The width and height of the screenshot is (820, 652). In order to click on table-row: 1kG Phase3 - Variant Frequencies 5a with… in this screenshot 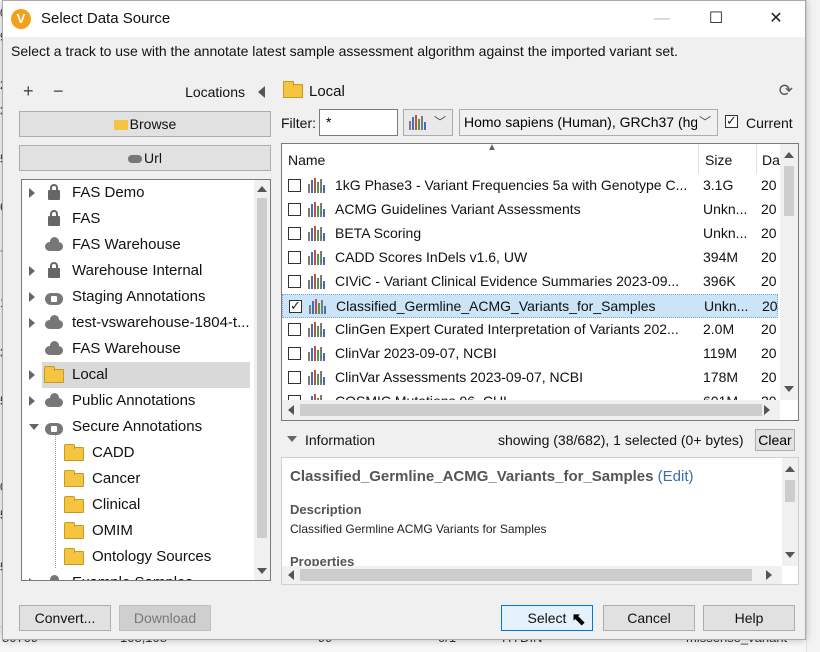, I will do `click(530, 186)`.